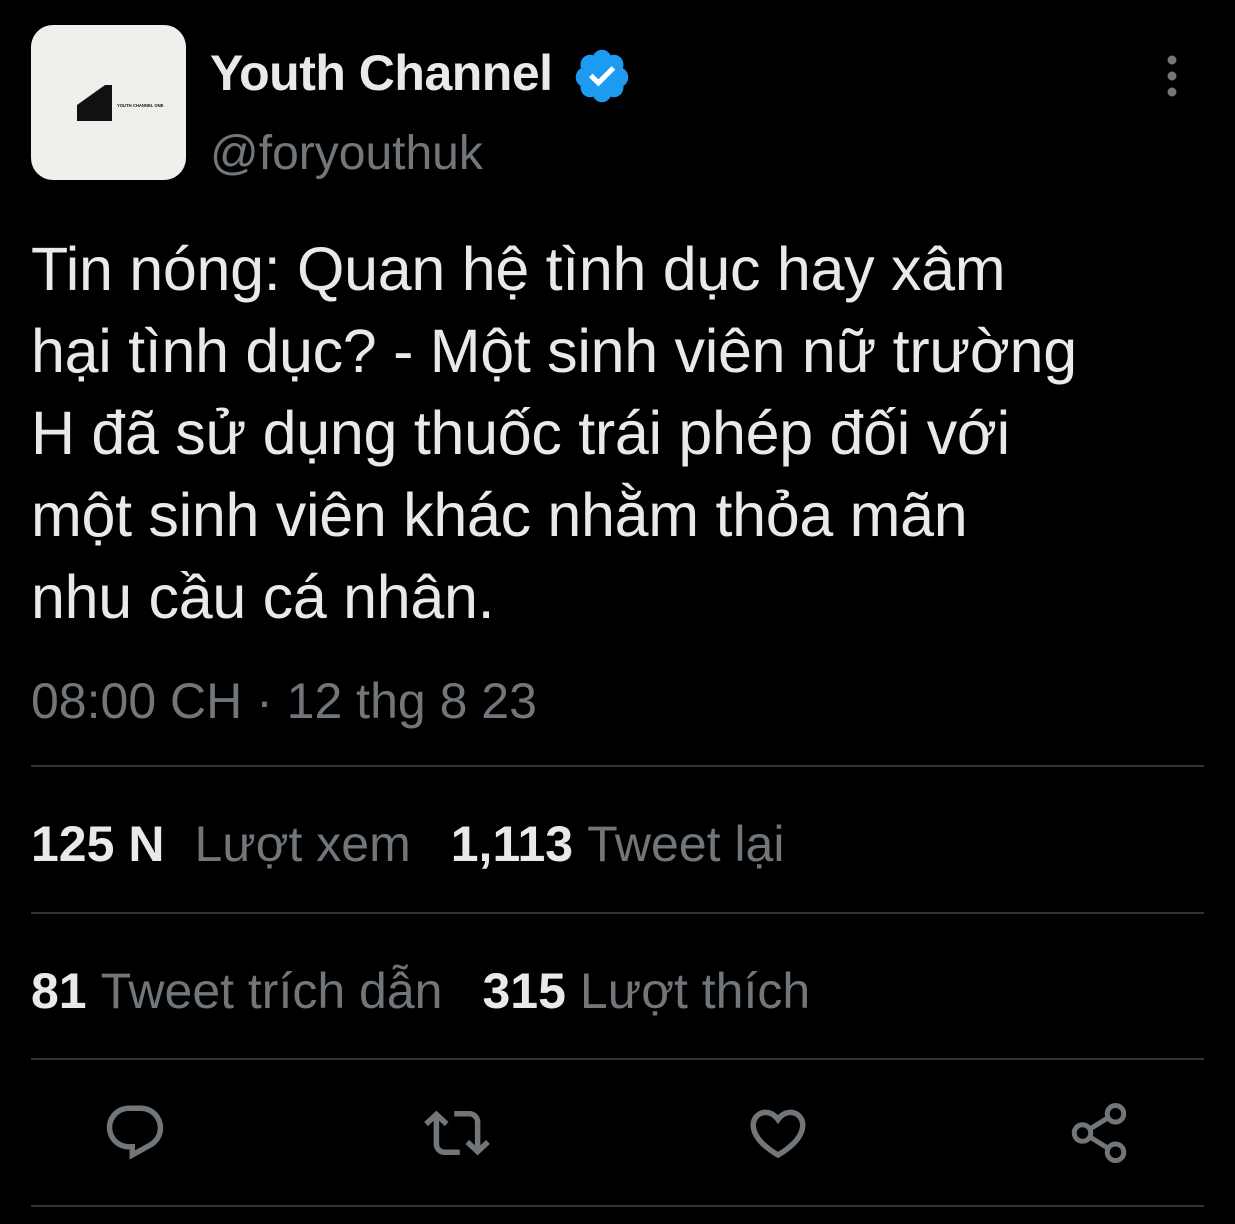 This screenshot has height=1224, width=1235. Describe the element at coordinates (302, 844) in the screenshot. I see `views-label: Lượt xem` at that location.